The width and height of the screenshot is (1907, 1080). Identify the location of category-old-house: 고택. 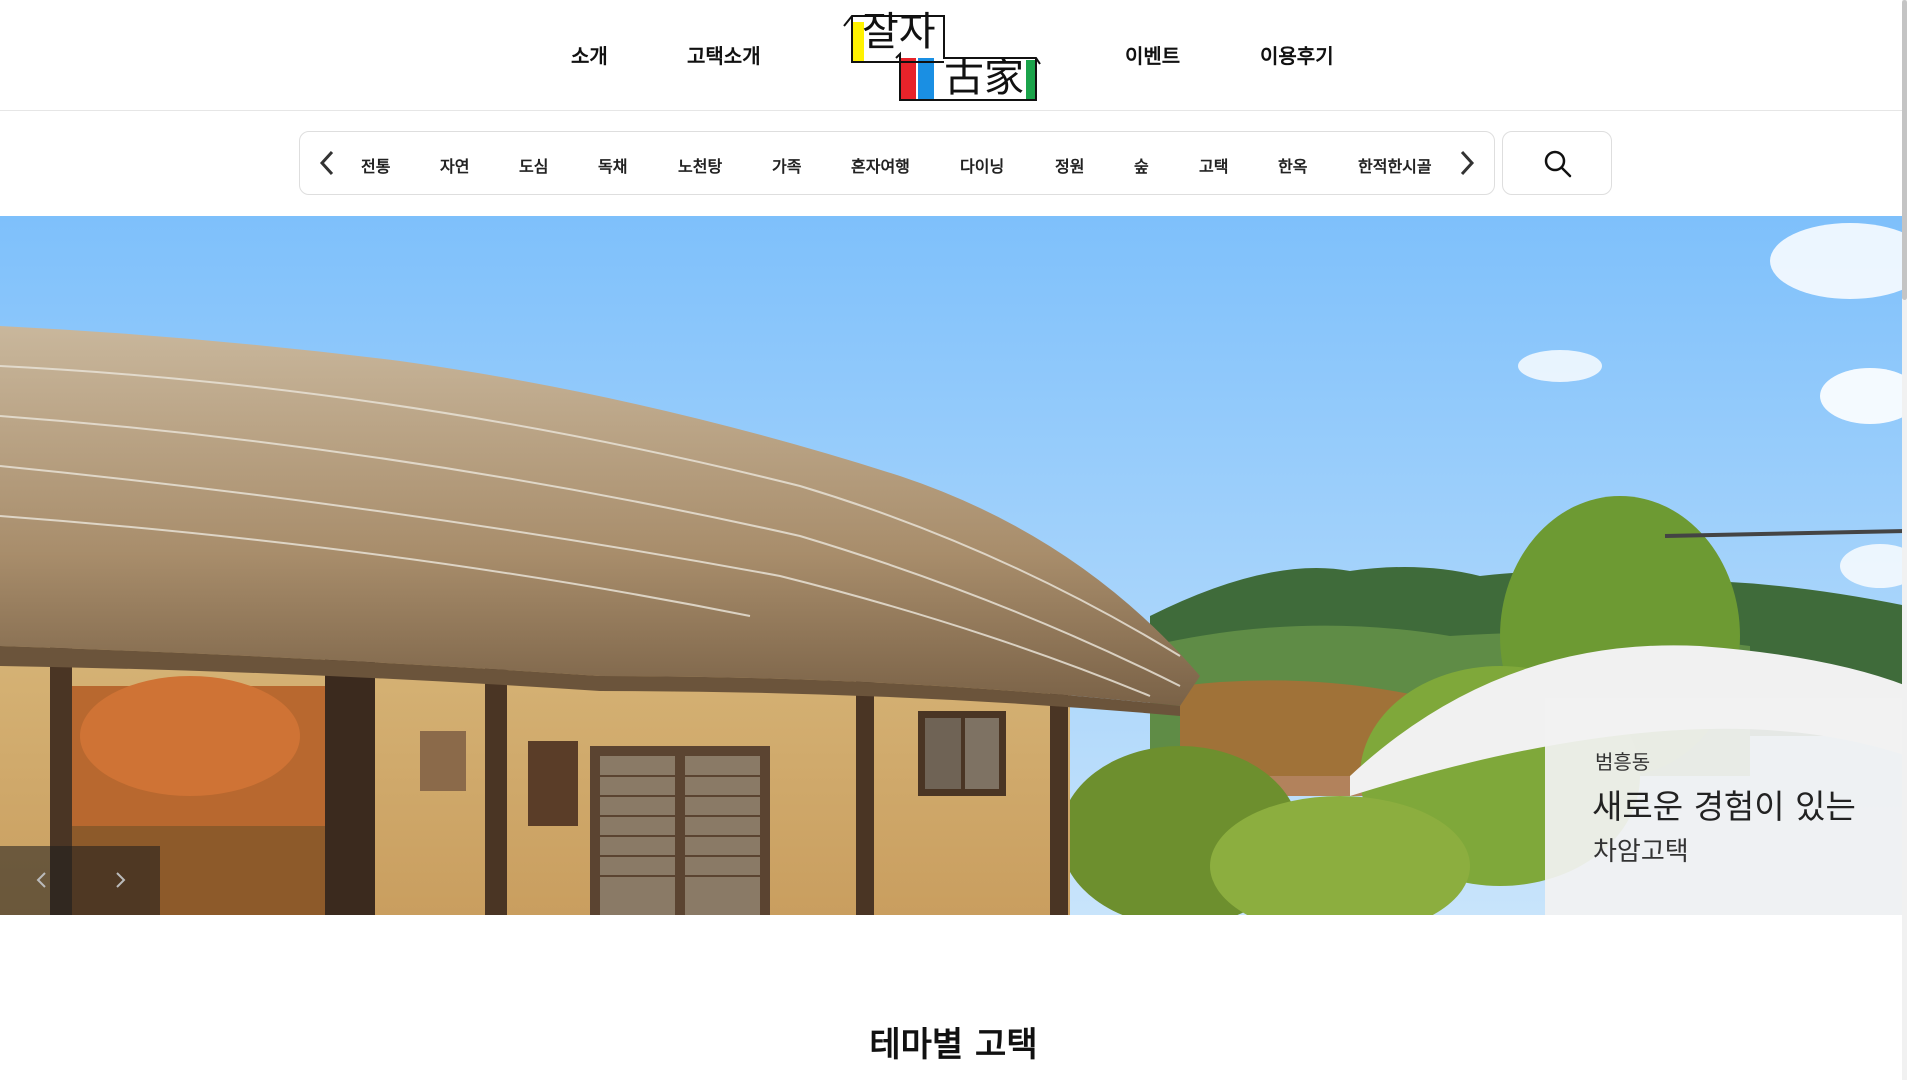
(1213, 165).